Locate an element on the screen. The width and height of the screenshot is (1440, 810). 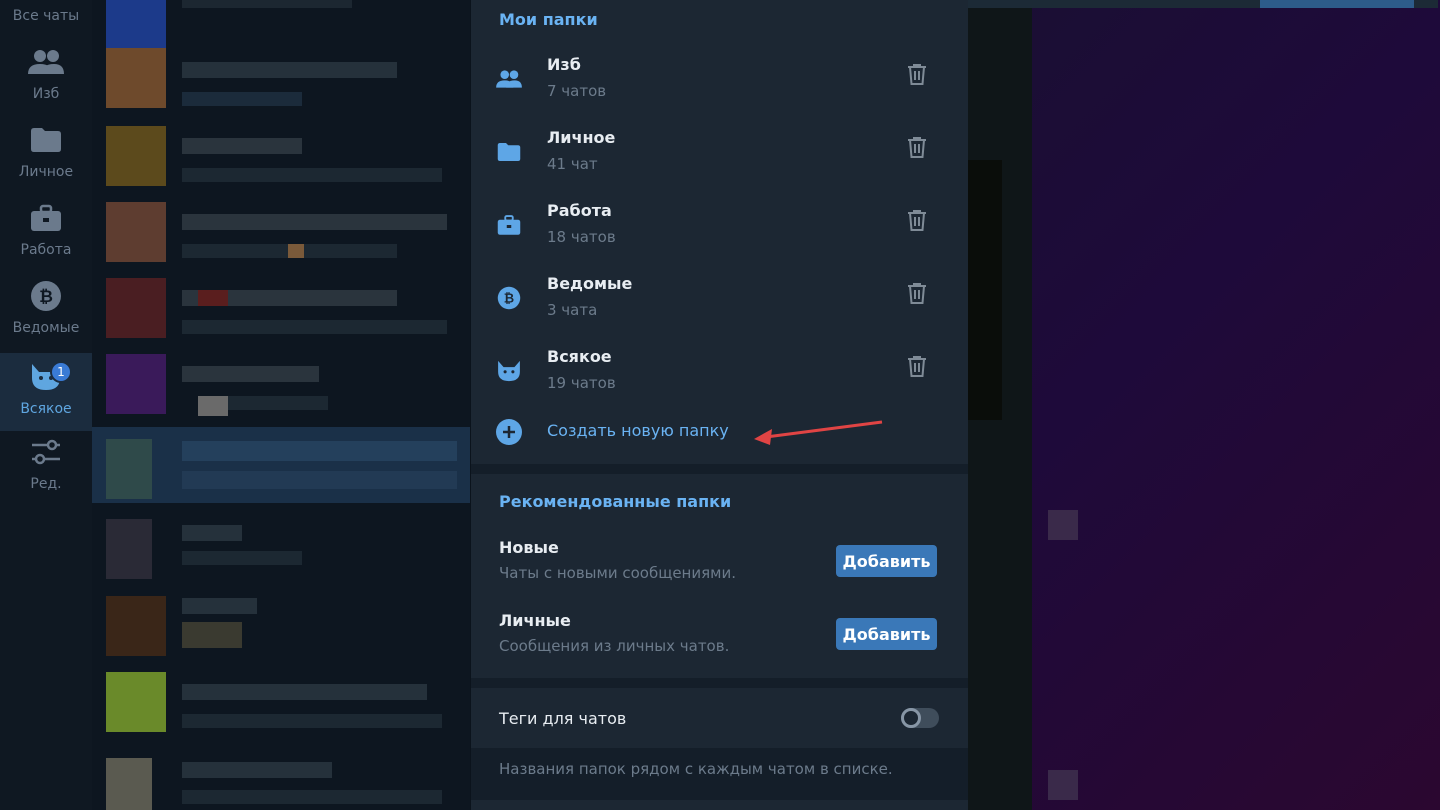
recommended-desc: Сообщения из личных чатов. is located at coordinates (614, 646).